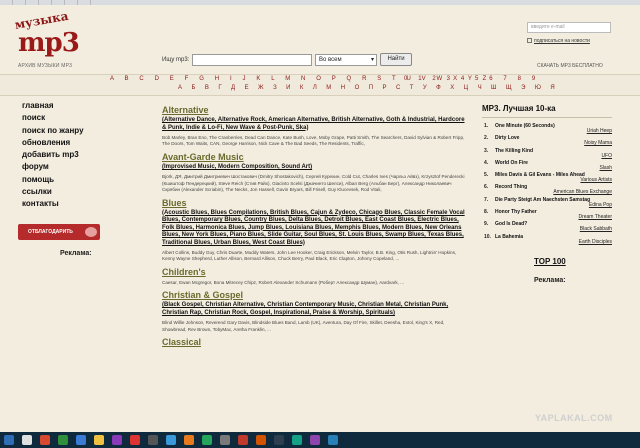 The width and height of the screenshot is (640, 448). Describe the element at coordinates (50, 232) in the screenshot. I see `donate-label: ОТБЛАГОДАРИТЬ` at that location.